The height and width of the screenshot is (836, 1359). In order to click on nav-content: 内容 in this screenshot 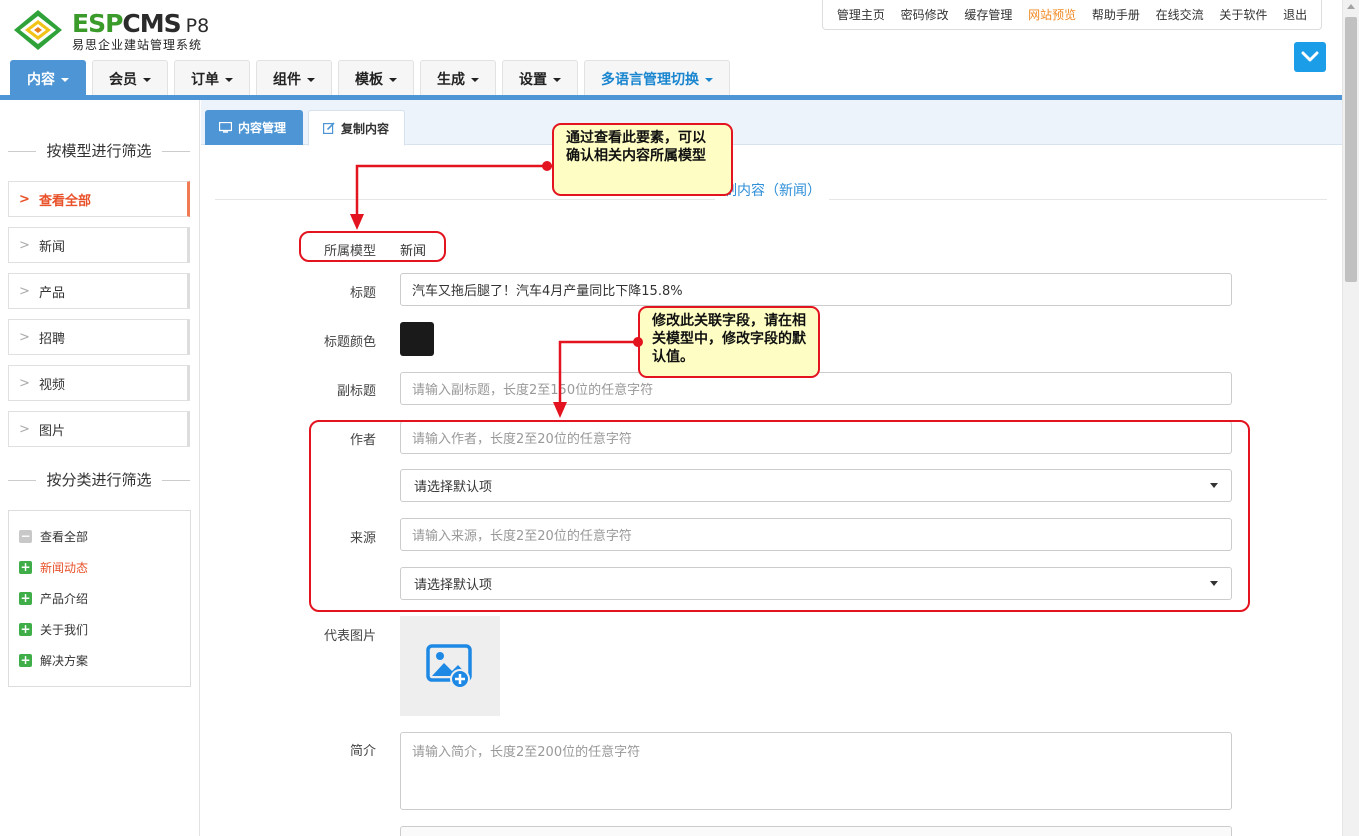, I will do `click(48, 78)`.